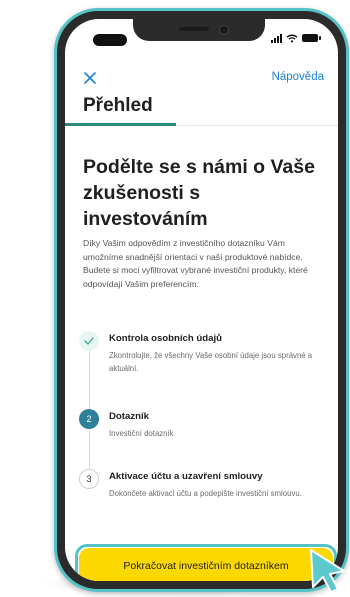 The height and width of the screenshot is (597, 350). I want to click on close-icon, so click(90, 78).